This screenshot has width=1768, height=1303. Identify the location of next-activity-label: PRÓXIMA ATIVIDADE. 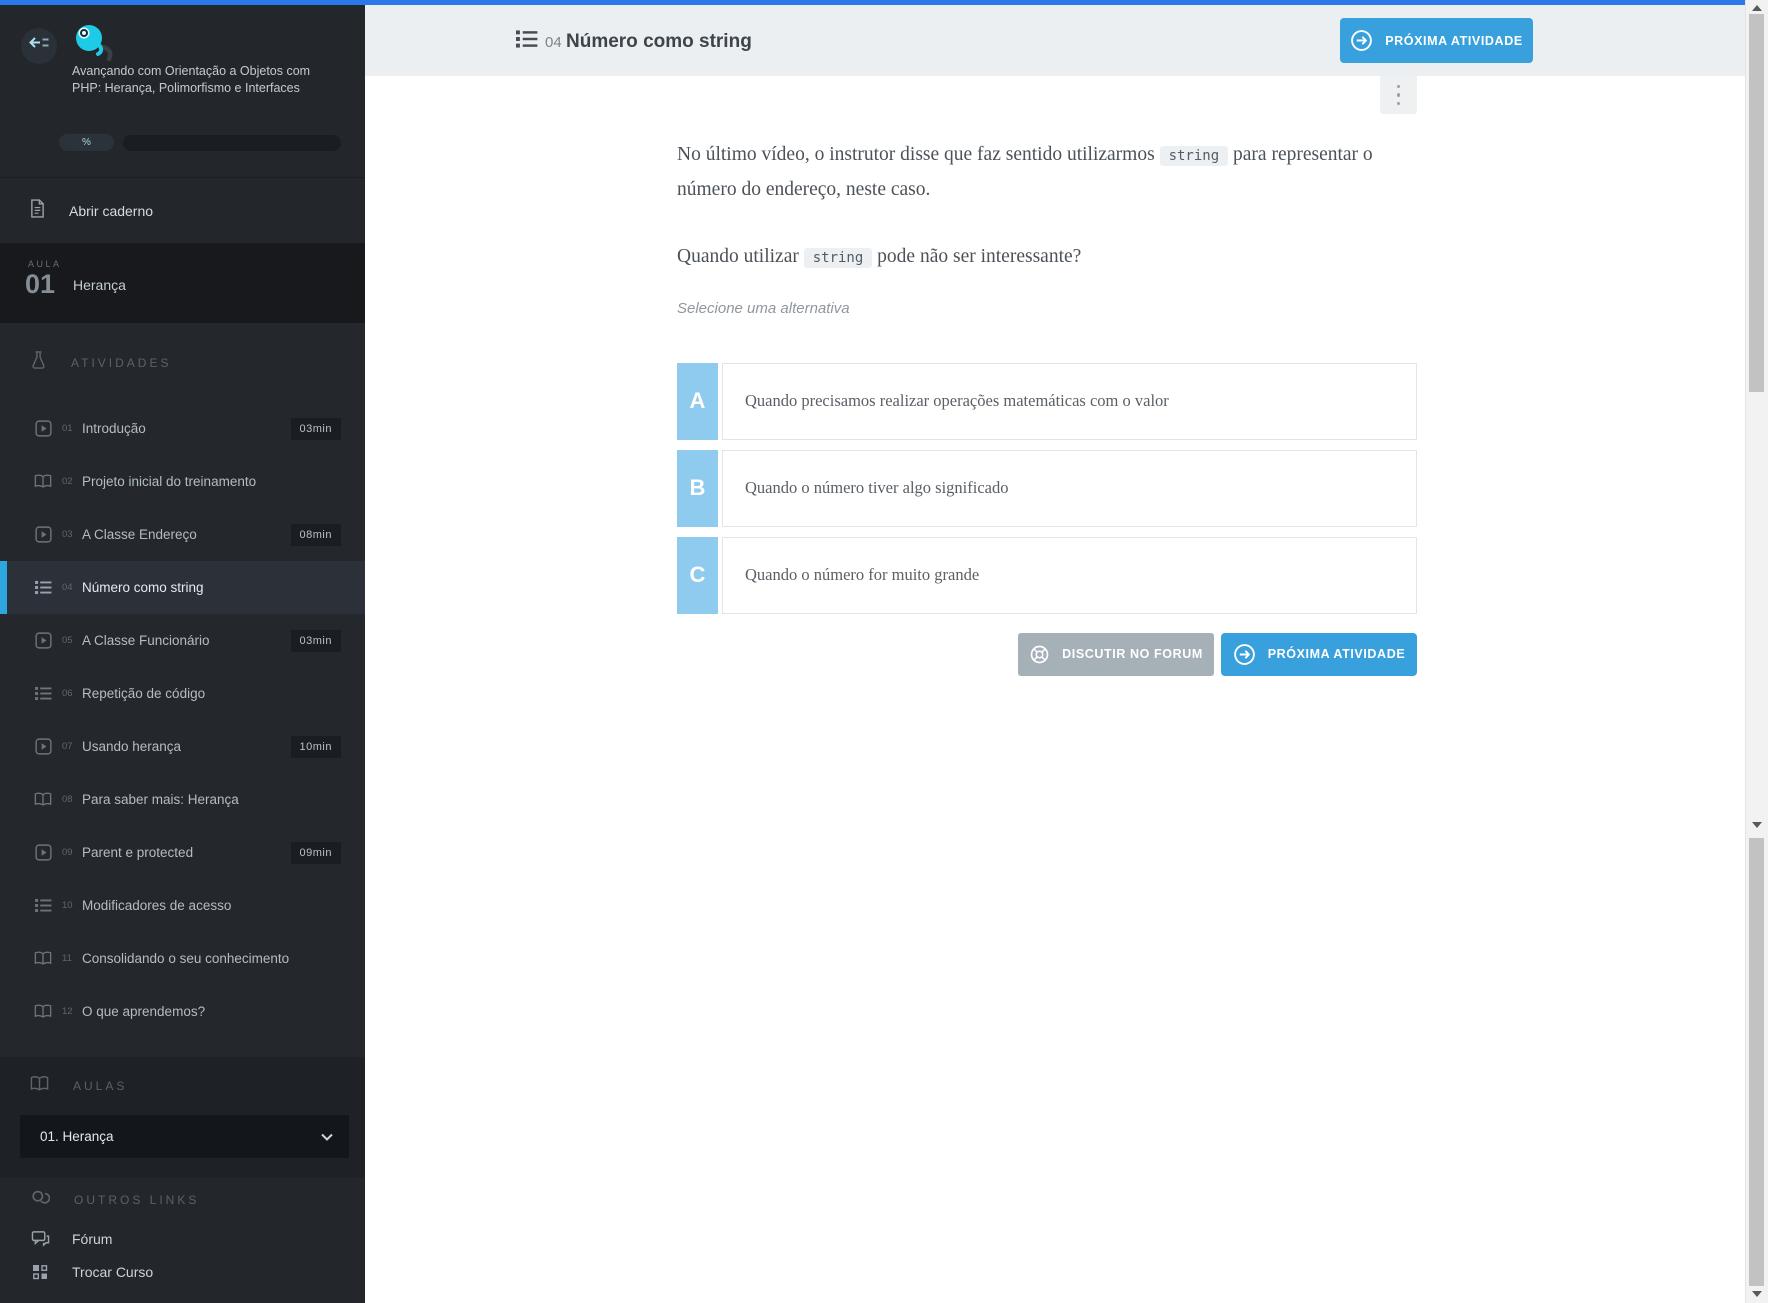
(1454, 40).